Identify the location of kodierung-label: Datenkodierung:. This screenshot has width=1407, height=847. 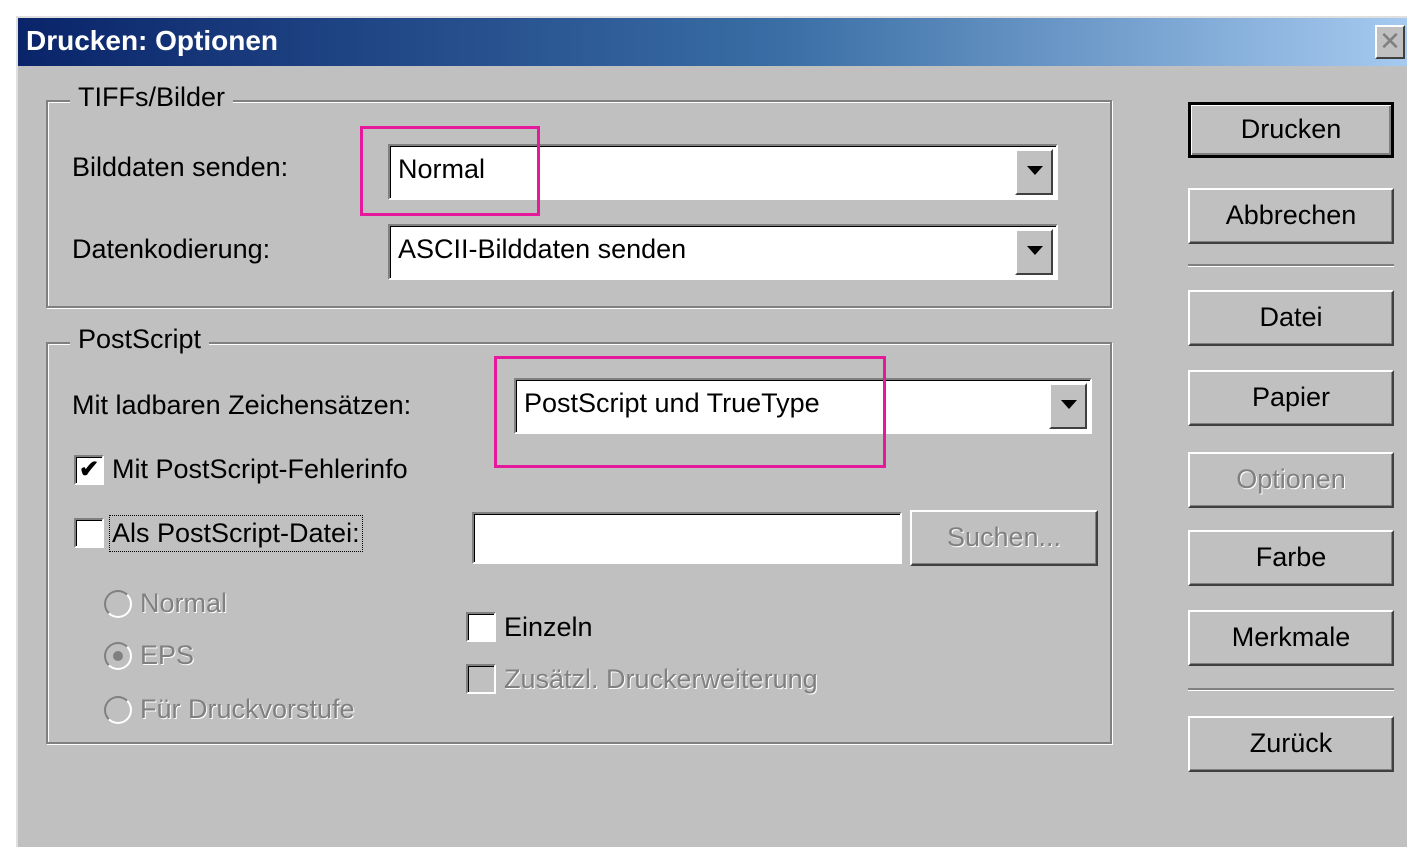
(171, 249).